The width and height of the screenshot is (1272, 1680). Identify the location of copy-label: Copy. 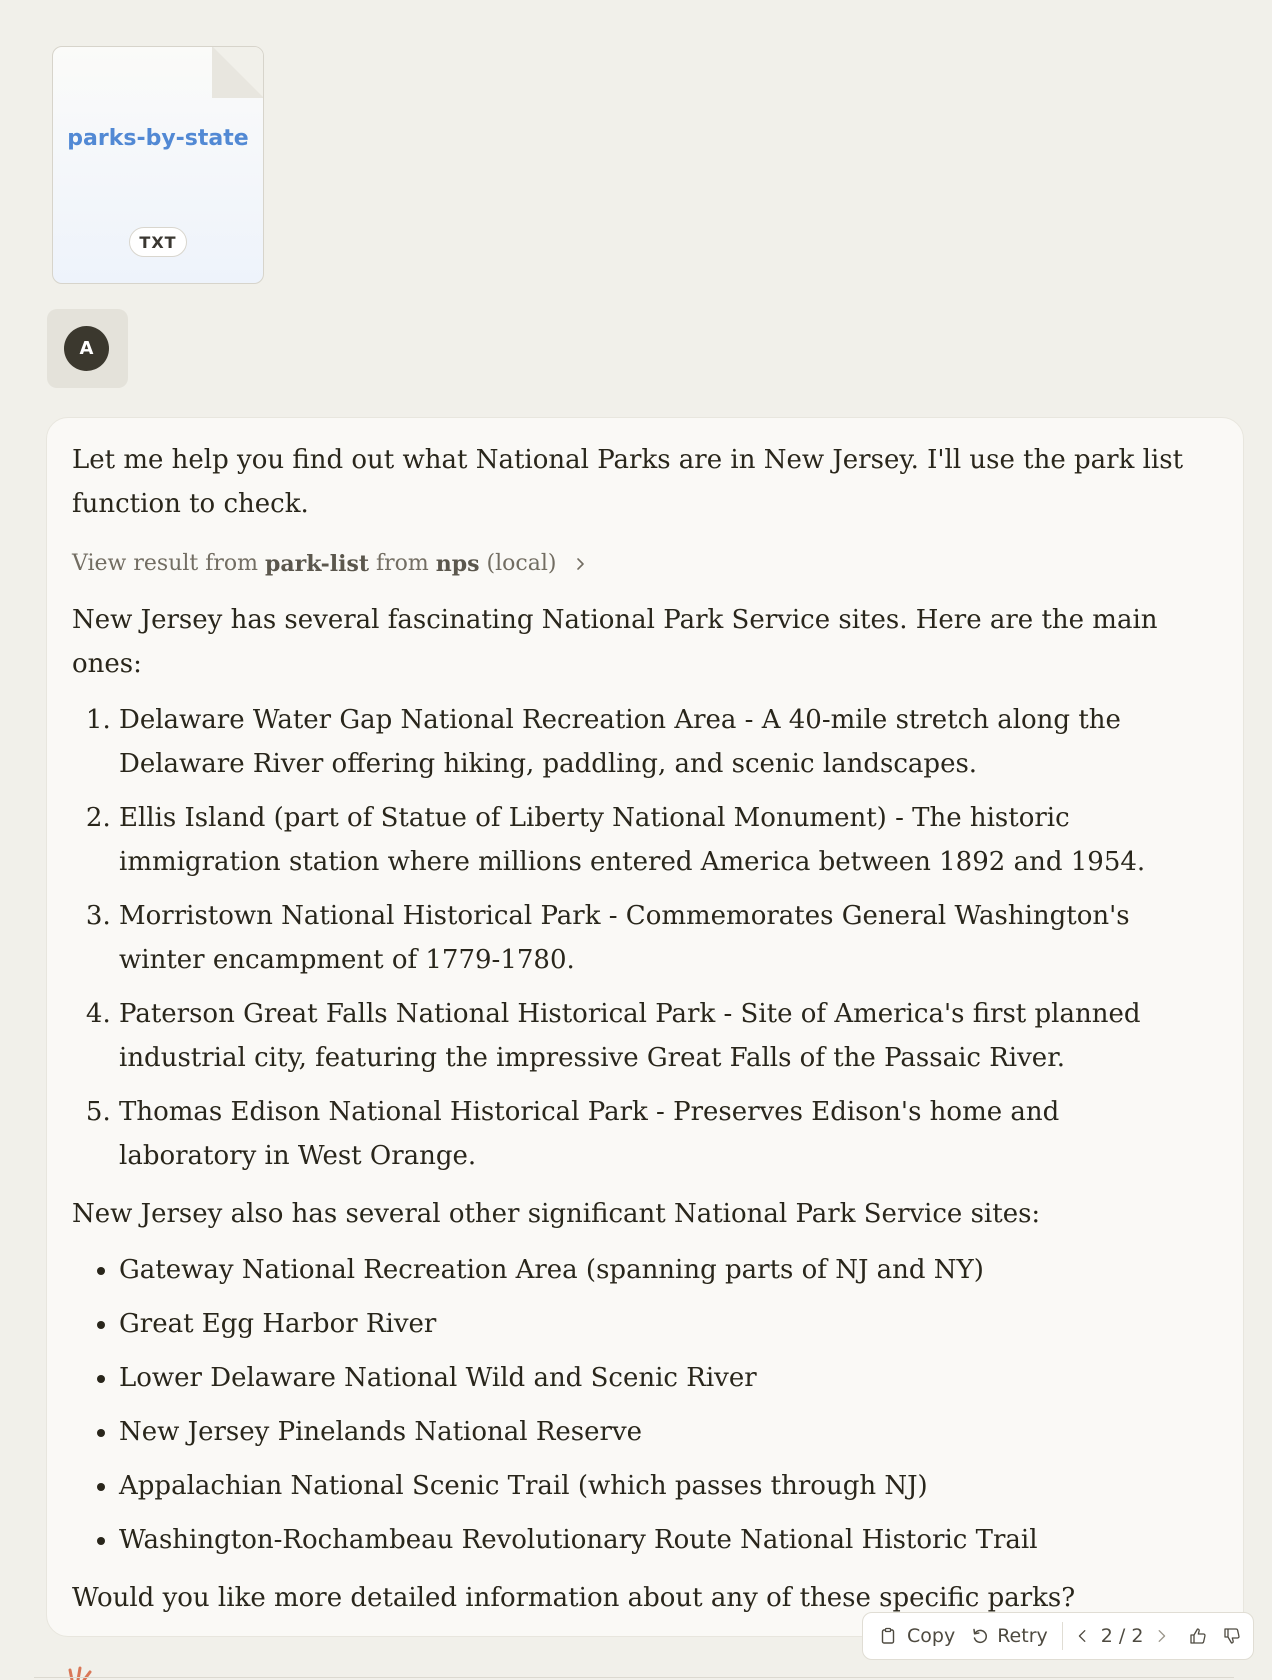
(931, 1636).